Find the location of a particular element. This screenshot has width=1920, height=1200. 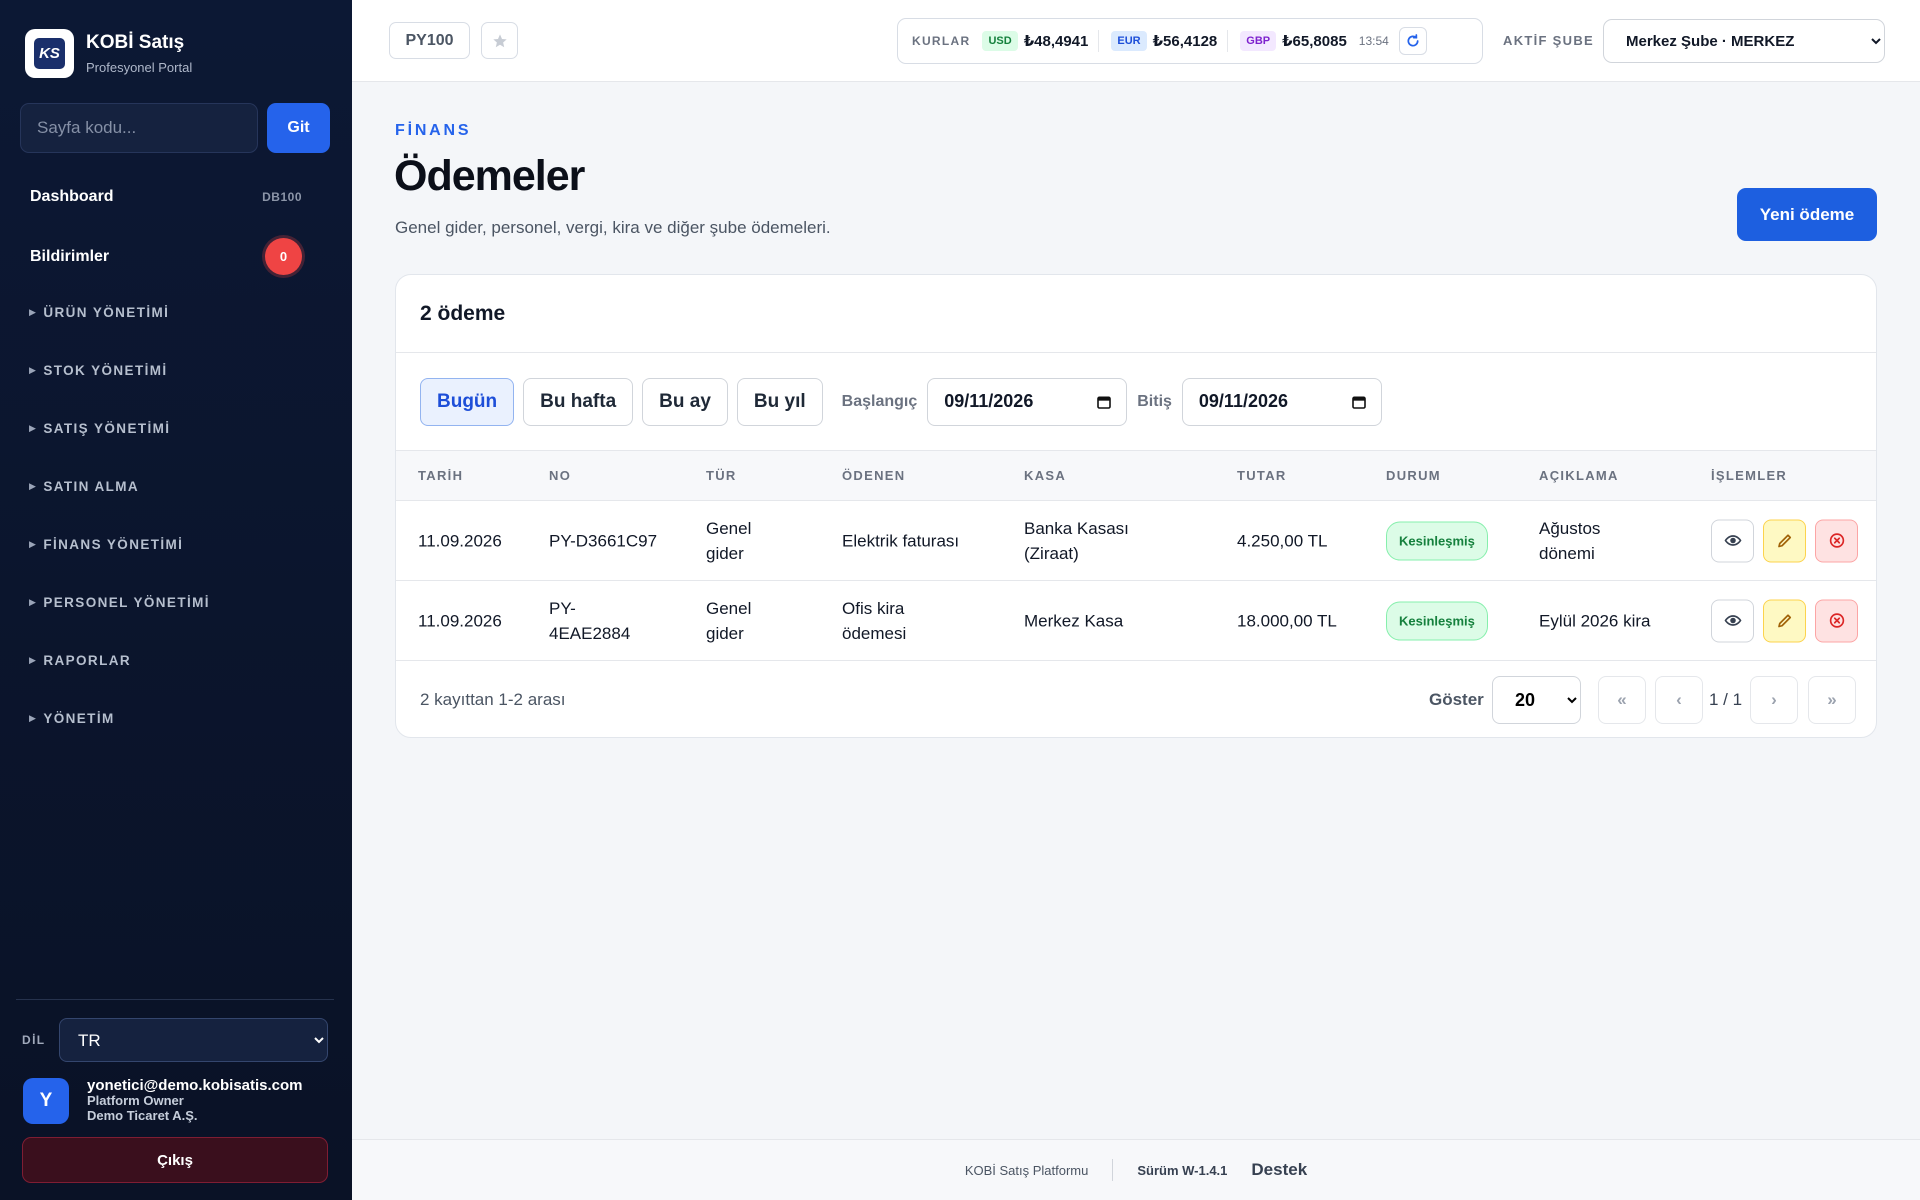

filter-this-year-button: Bu yıl is located at coordinates (779, 401).